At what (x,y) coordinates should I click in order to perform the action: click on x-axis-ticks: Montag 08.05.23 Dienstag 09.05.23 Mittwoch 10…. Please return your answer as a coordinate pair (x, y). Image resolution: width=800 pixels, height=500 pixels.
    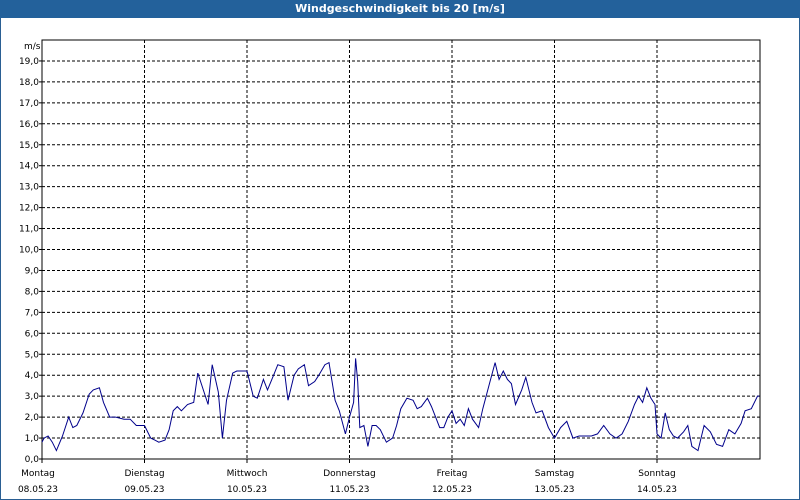
    Looking at the image, I should click on (347, 477).